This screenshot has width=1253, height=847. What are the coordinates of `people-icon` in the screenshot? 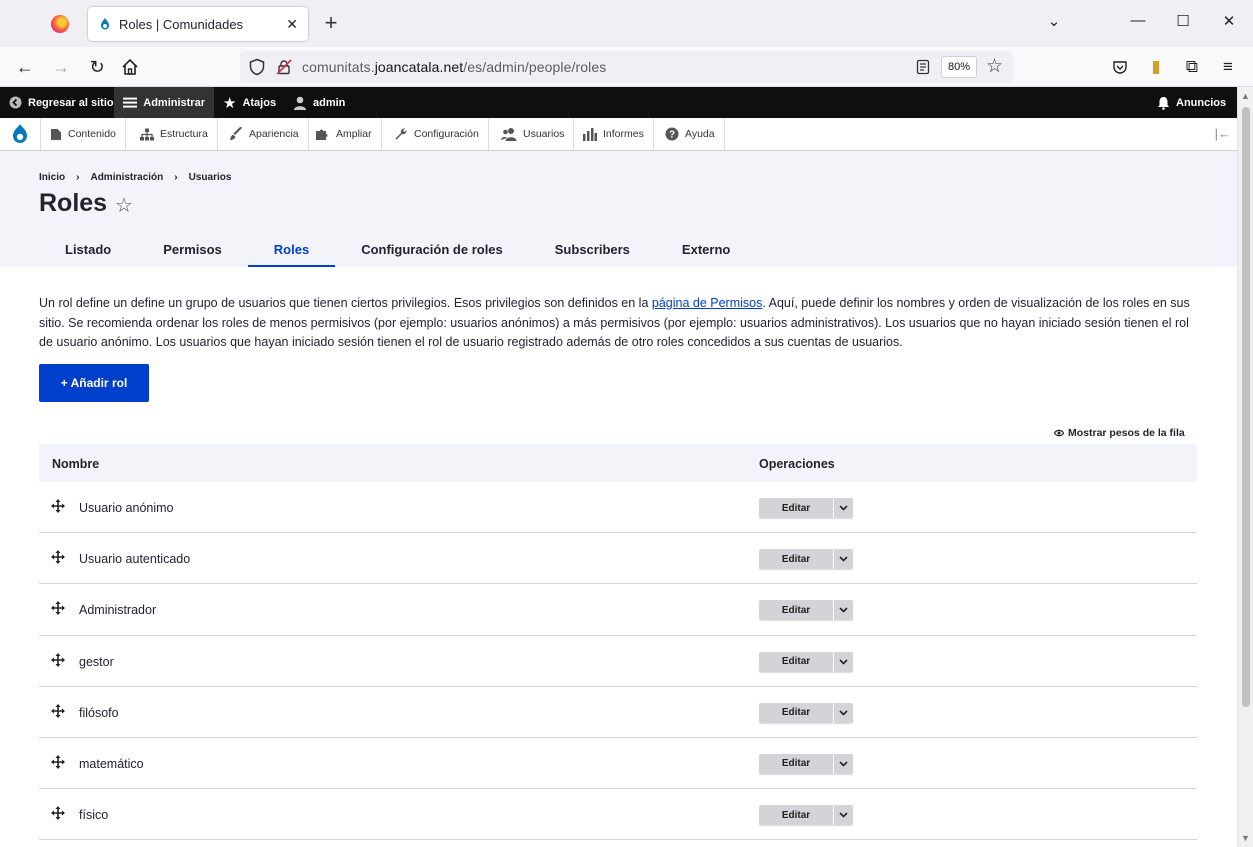 It's located at (509, 134).